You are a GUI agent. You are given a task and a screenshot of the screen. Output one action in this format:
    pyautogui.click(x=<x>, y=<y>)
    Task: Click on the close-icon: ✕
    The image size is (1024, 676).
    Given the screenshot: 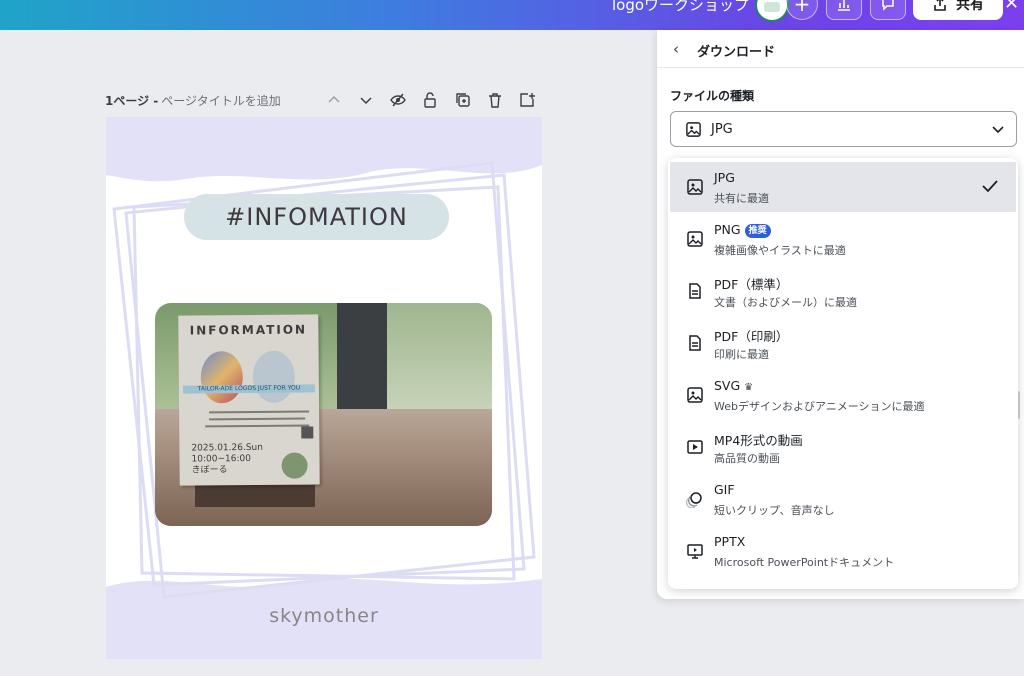 What is the action you would take?
    pyautogui.click(x=1011, y=7)
    